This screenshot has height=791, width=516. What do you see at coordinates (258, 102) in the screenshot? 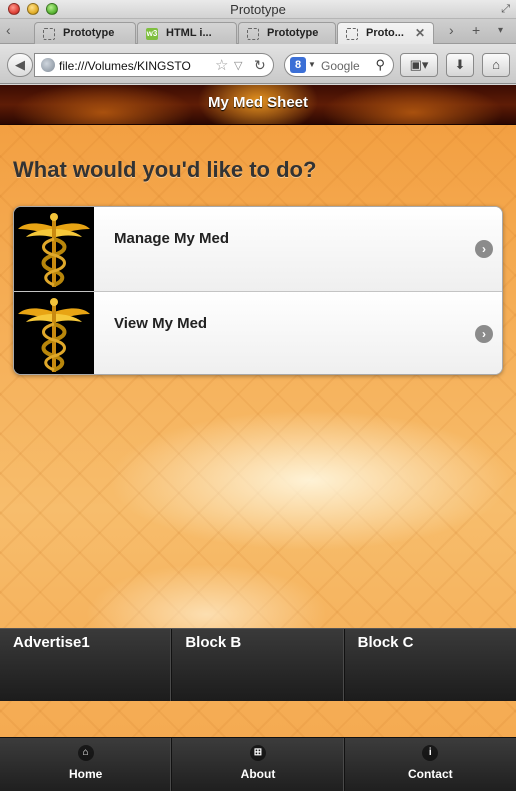
I see `page-title: My Med Sheet` at bounding box center [258, 102].